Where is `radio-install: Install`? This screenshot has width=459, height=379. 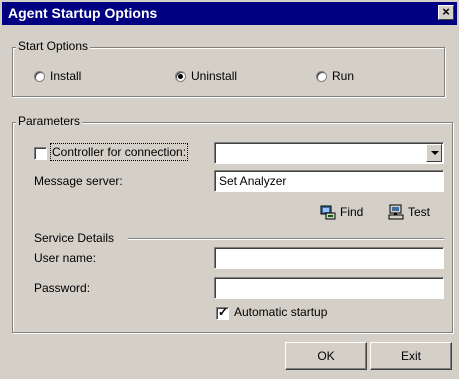 radio-install: Install is located at coordinates (74, 76).